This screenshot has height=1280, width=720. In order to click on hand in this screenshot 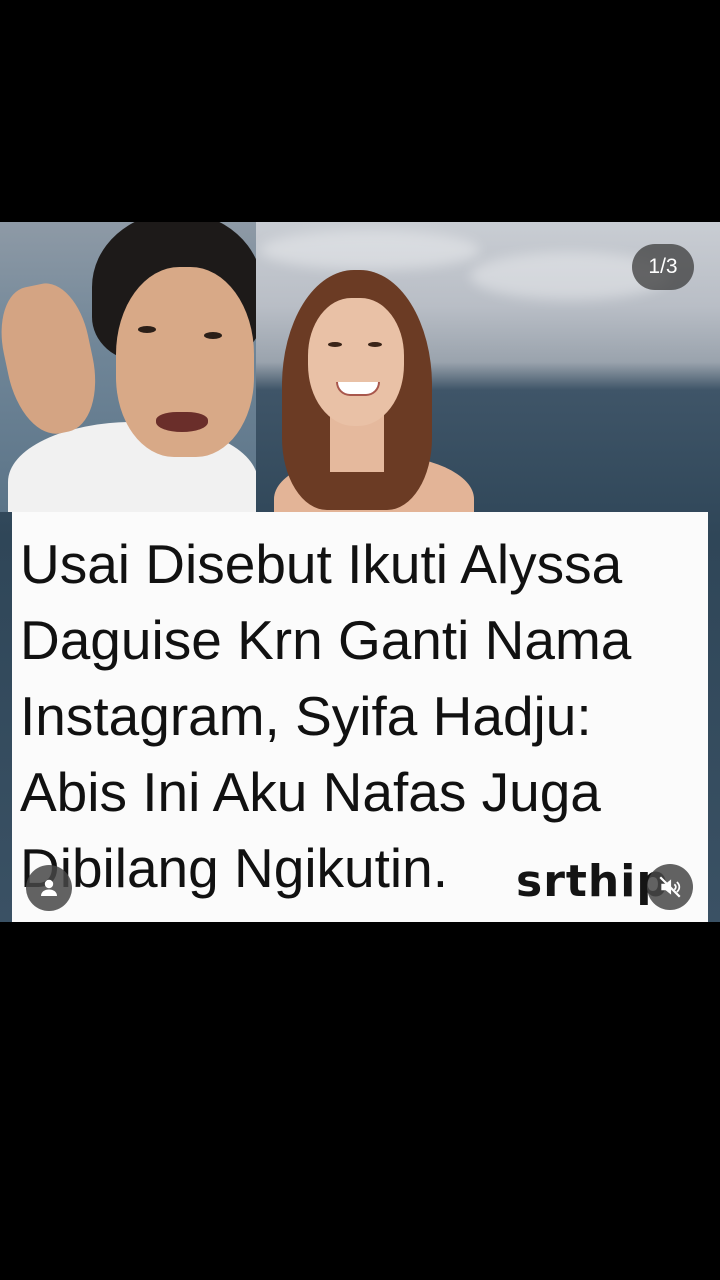, I will do `click(53, 359)`.